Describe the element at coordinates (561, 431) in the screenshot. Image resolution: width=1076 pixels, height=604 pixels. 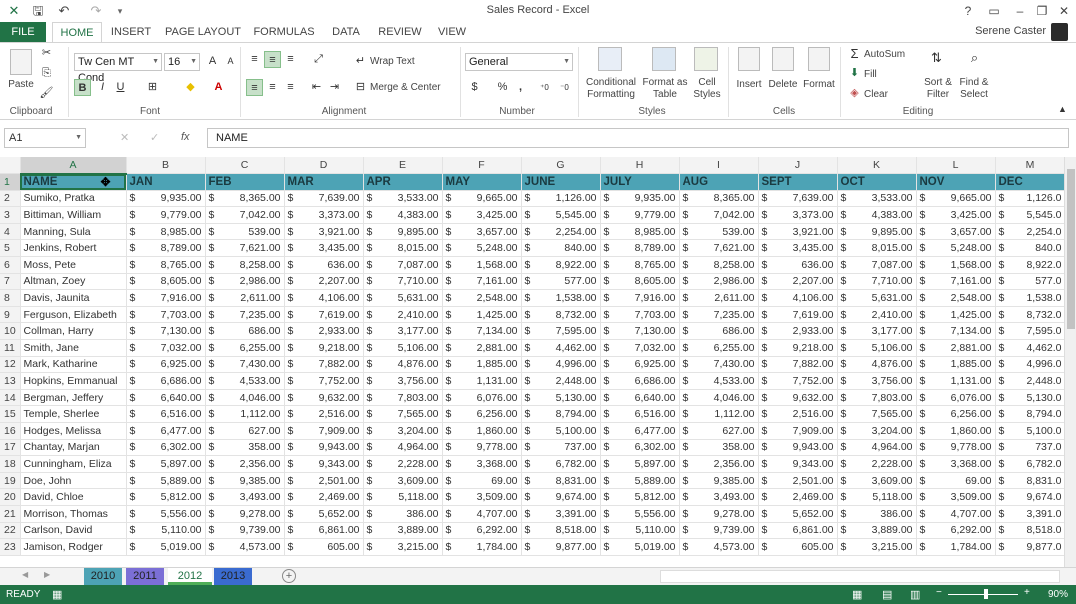
I see `sales-cell: $5,100.00` at that location.